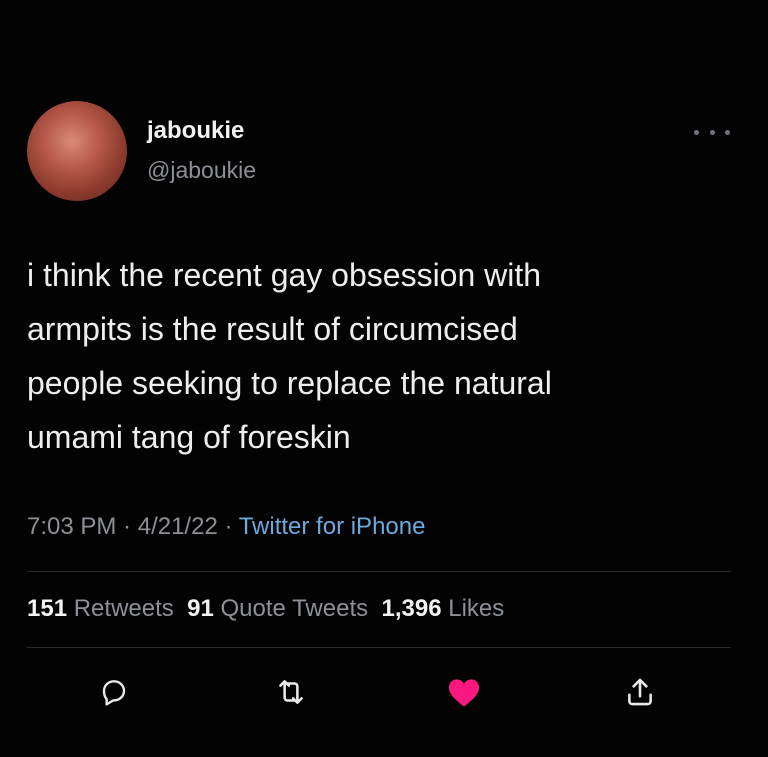 The image size is (768, 757). Describe the element at coordinates (47, 608) in the screenshot. I see `retweets-count: 151` at that location.